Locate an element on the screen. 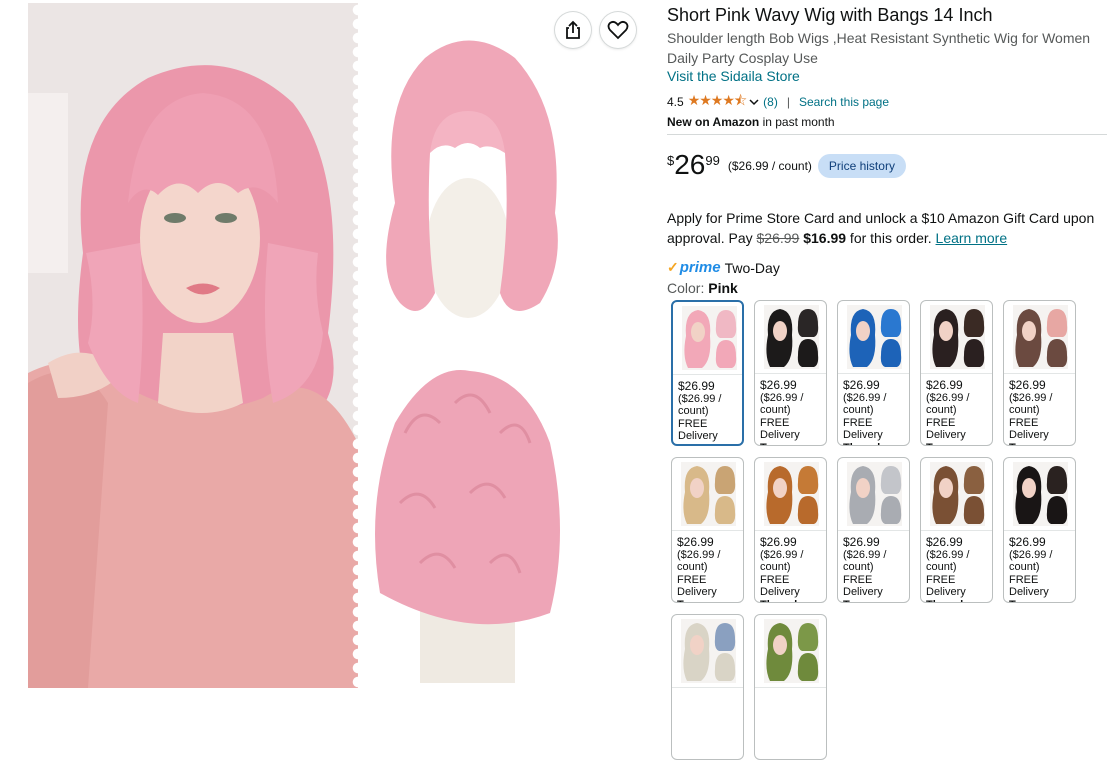 This screenshot has height=760, width=1118. new-badge: New on Amazon in past month is located at coordinates (751, 122).